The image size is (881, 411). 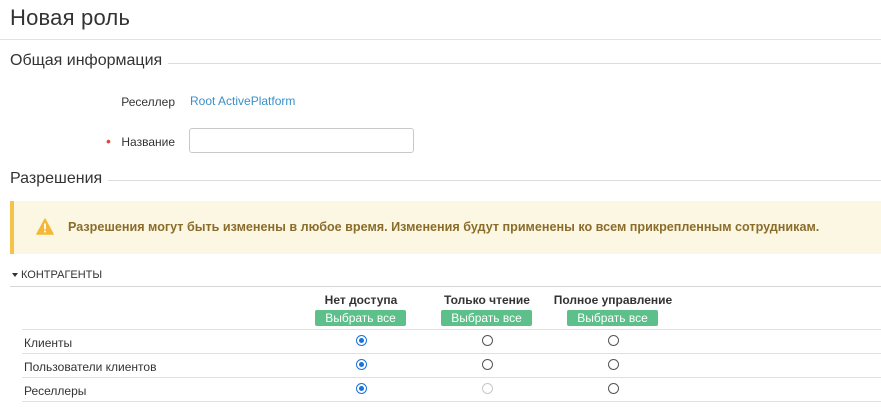 I want to click on permissions-section-heading: Разрешения, so click(x=59, y=179).